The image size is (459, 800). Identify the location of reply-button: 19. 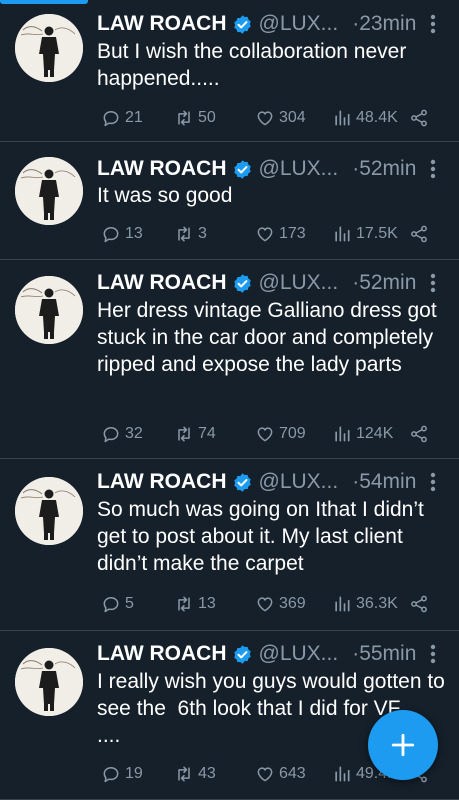
(122, 774).